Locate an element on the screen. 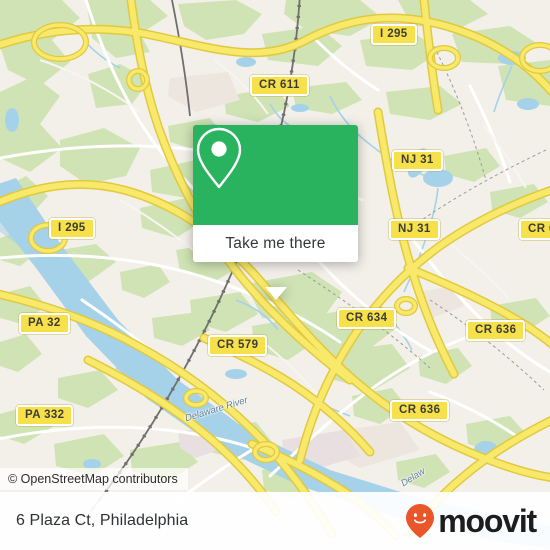  address-label: 6 Plaza Ct, Philadelphia is located at coordinates (102, 520).